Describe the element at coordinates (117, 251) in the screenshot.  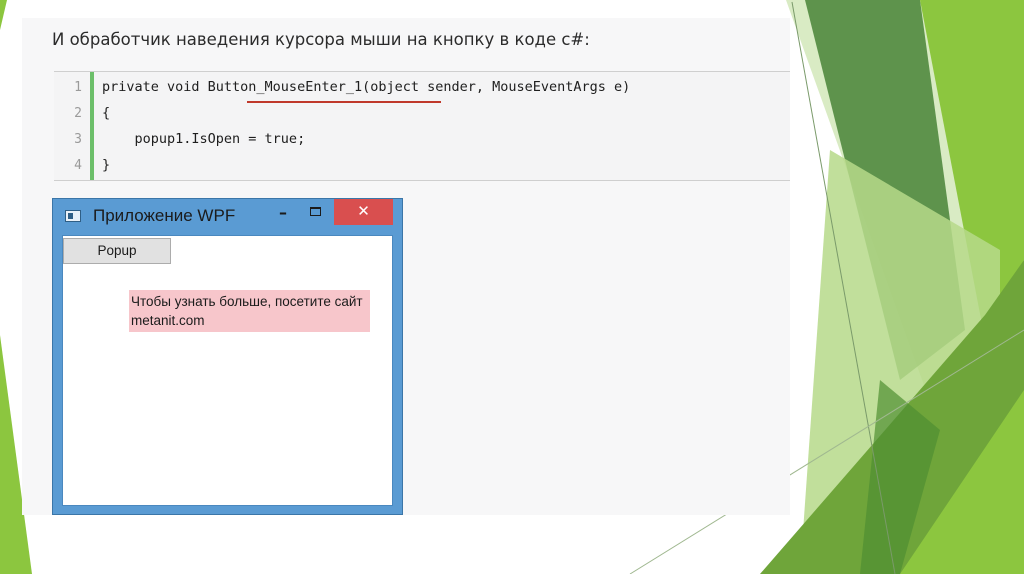
I see `popup-button: Popup` at that location.